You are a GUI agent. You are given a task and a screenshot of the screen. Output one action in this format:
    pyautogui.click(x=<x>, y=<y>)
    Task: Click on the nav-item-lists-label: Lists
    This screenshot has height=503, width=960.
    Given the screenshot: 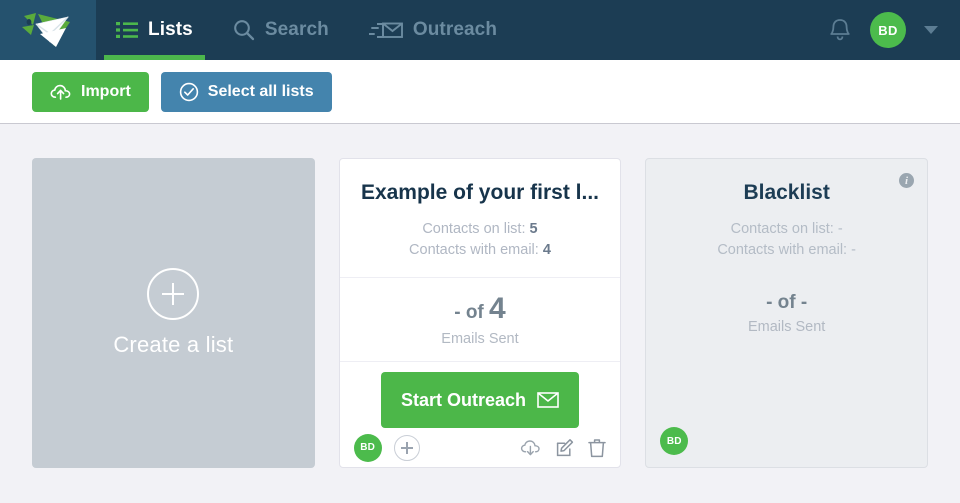 What is the action you would take?
    pyautogui.click(x=170, y=29)
    